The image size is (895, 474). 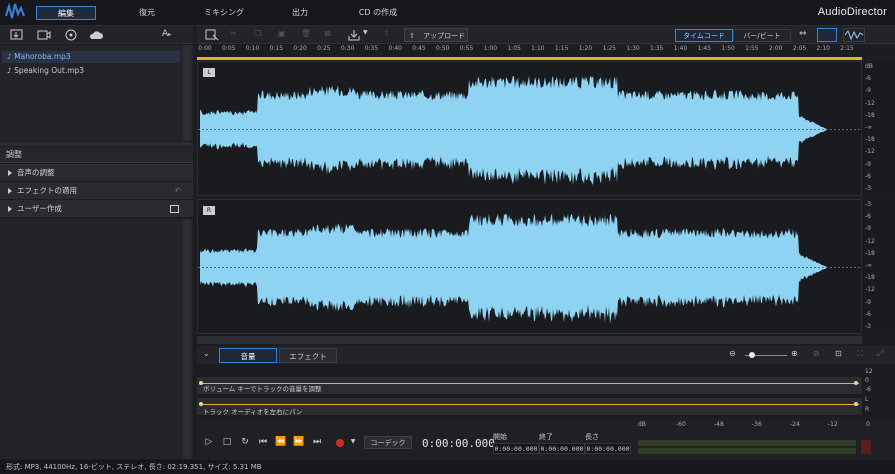 What do you see at coordinates (868, 424) in the screenshot?
I see `meter-label: 0` at bounding box center [868, 424].